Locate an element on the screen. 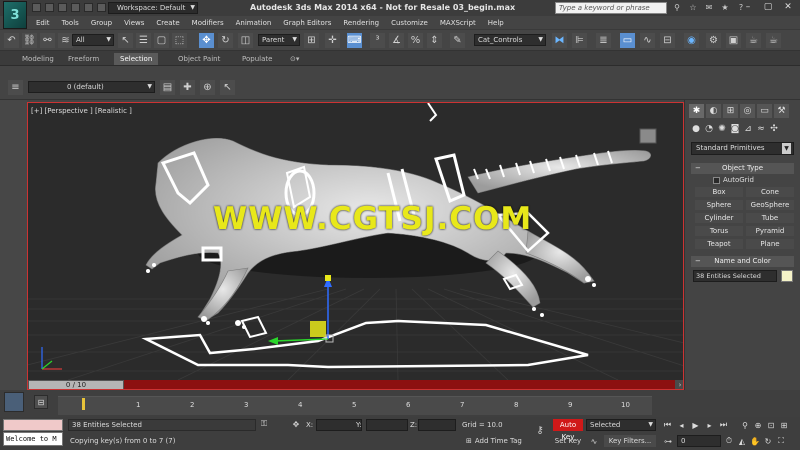  undo-icon: ↶ is located at coordinates (11, 40).